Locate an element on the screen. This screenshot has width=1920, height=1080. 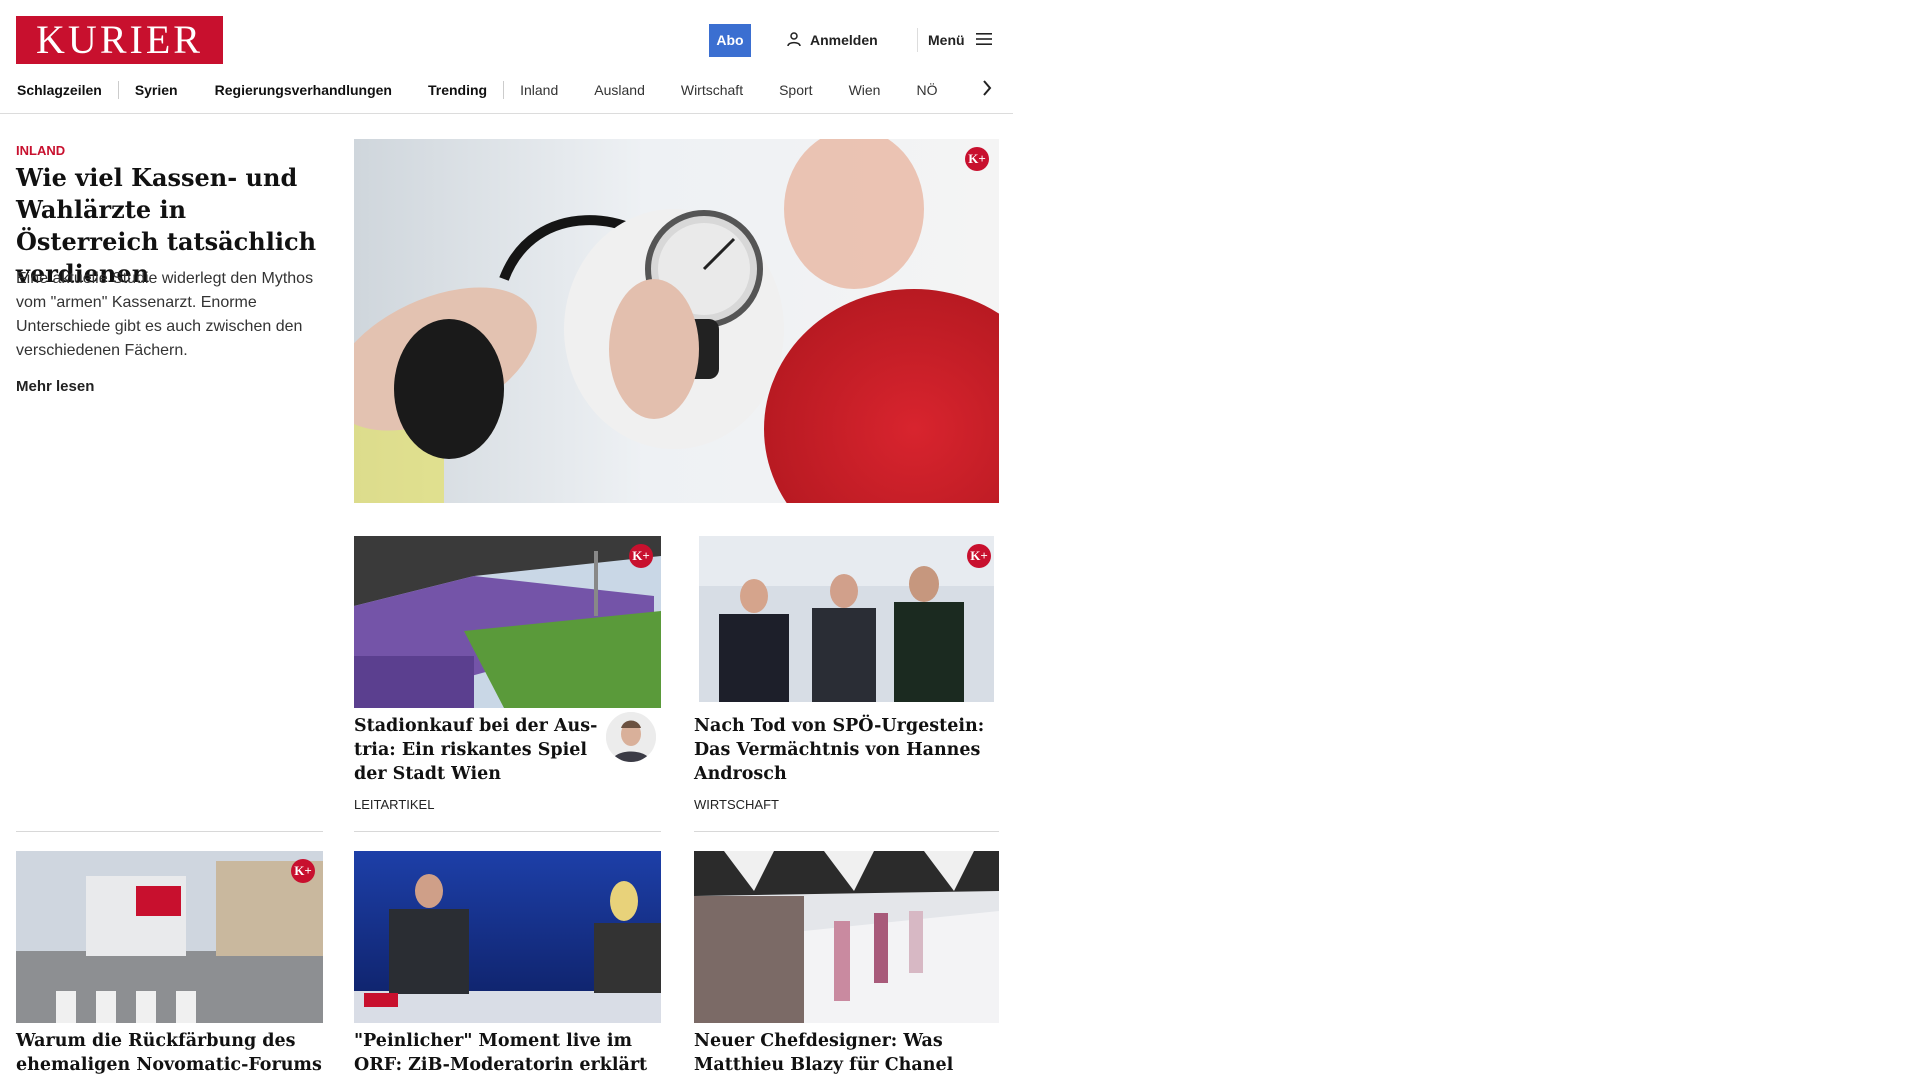
card-category: LEITARTIKEL is located at coordinates (394, 804).